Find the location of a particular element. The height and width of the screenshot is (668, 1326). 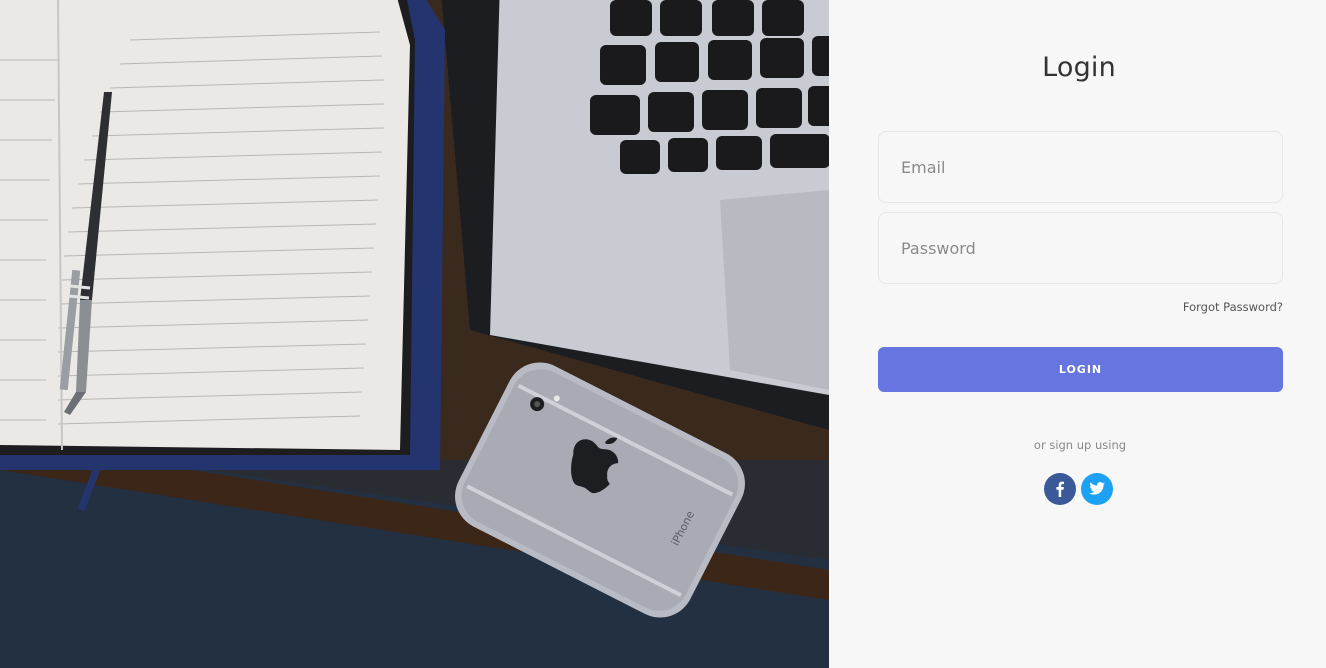

page-title: Login is located at coordinates (1079, 67).